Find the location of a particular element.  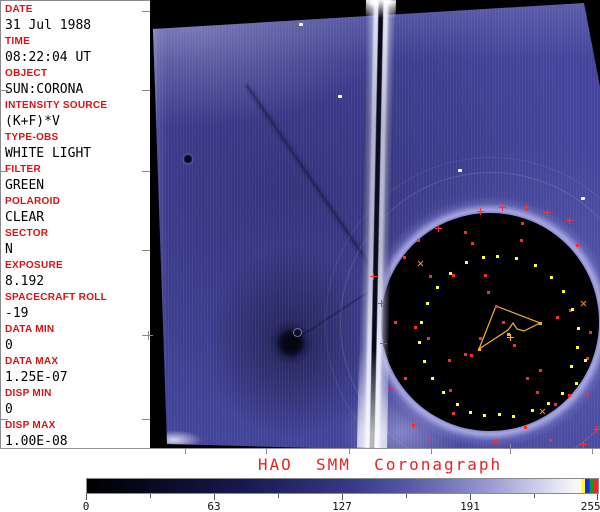

colorbar-tick-label: 127 is located at coordinates (342, 506).